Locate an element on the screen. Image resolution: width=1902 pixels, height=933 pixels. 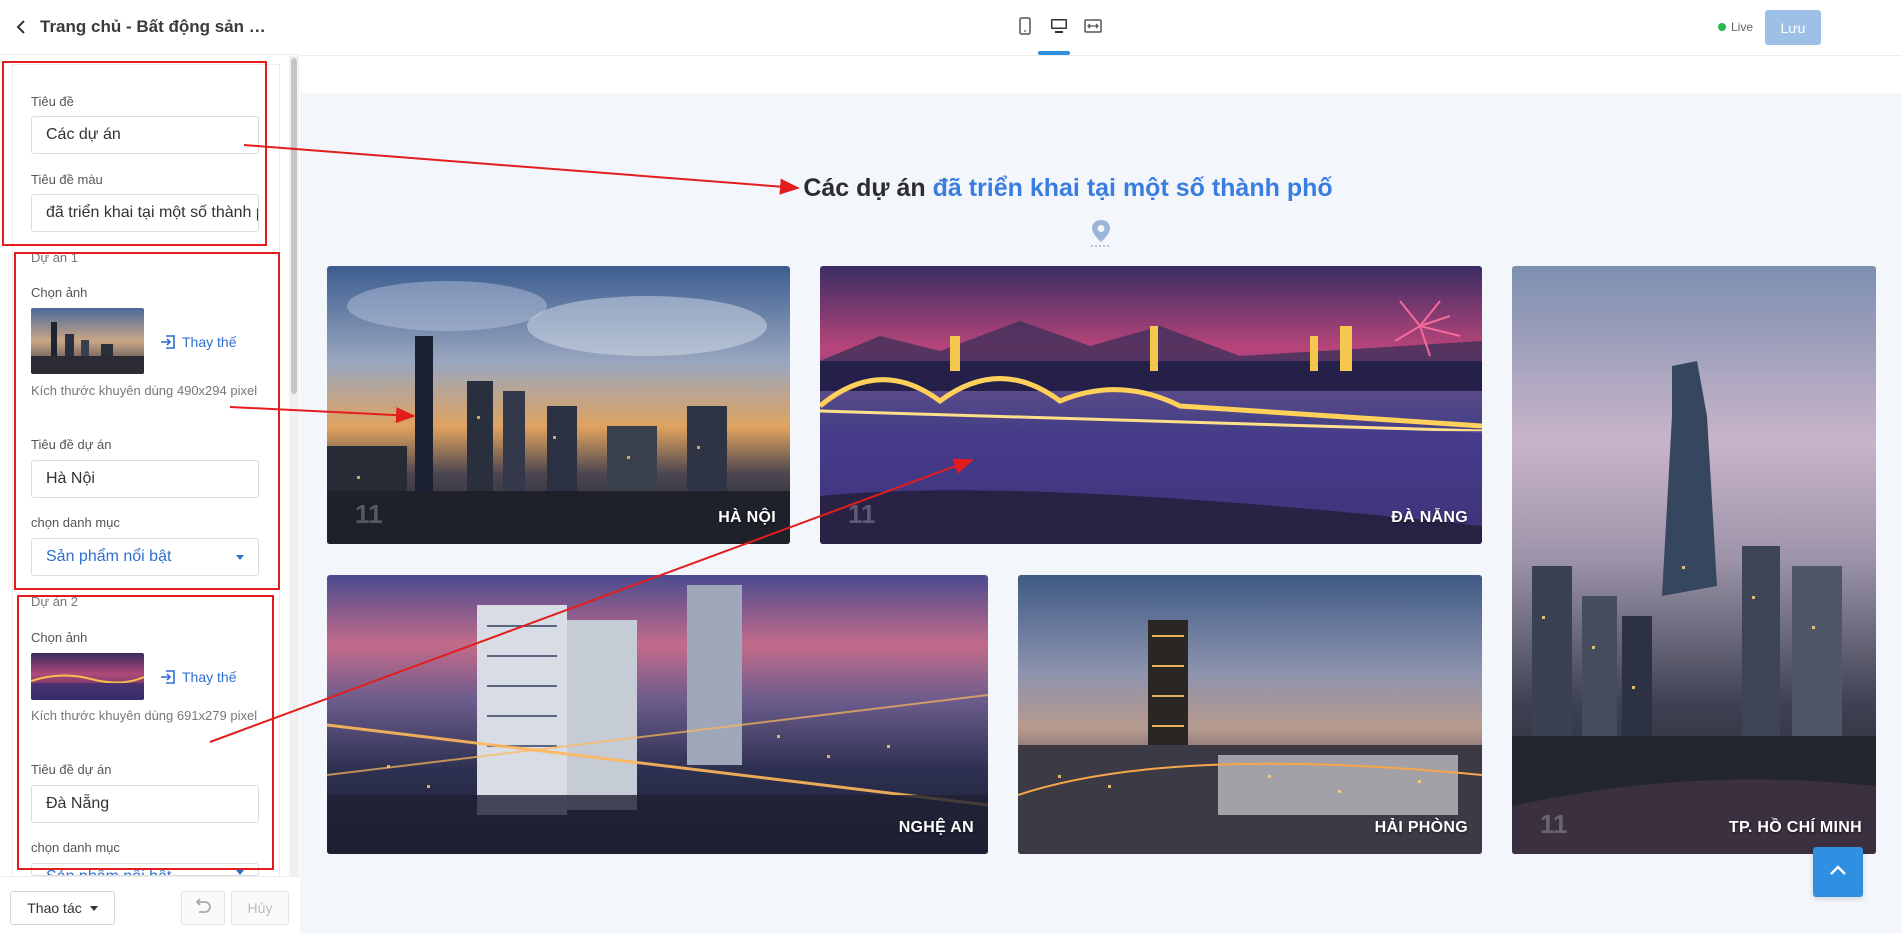
panel-footer: Thao tác Hủy is located at coordinates (149, 904).